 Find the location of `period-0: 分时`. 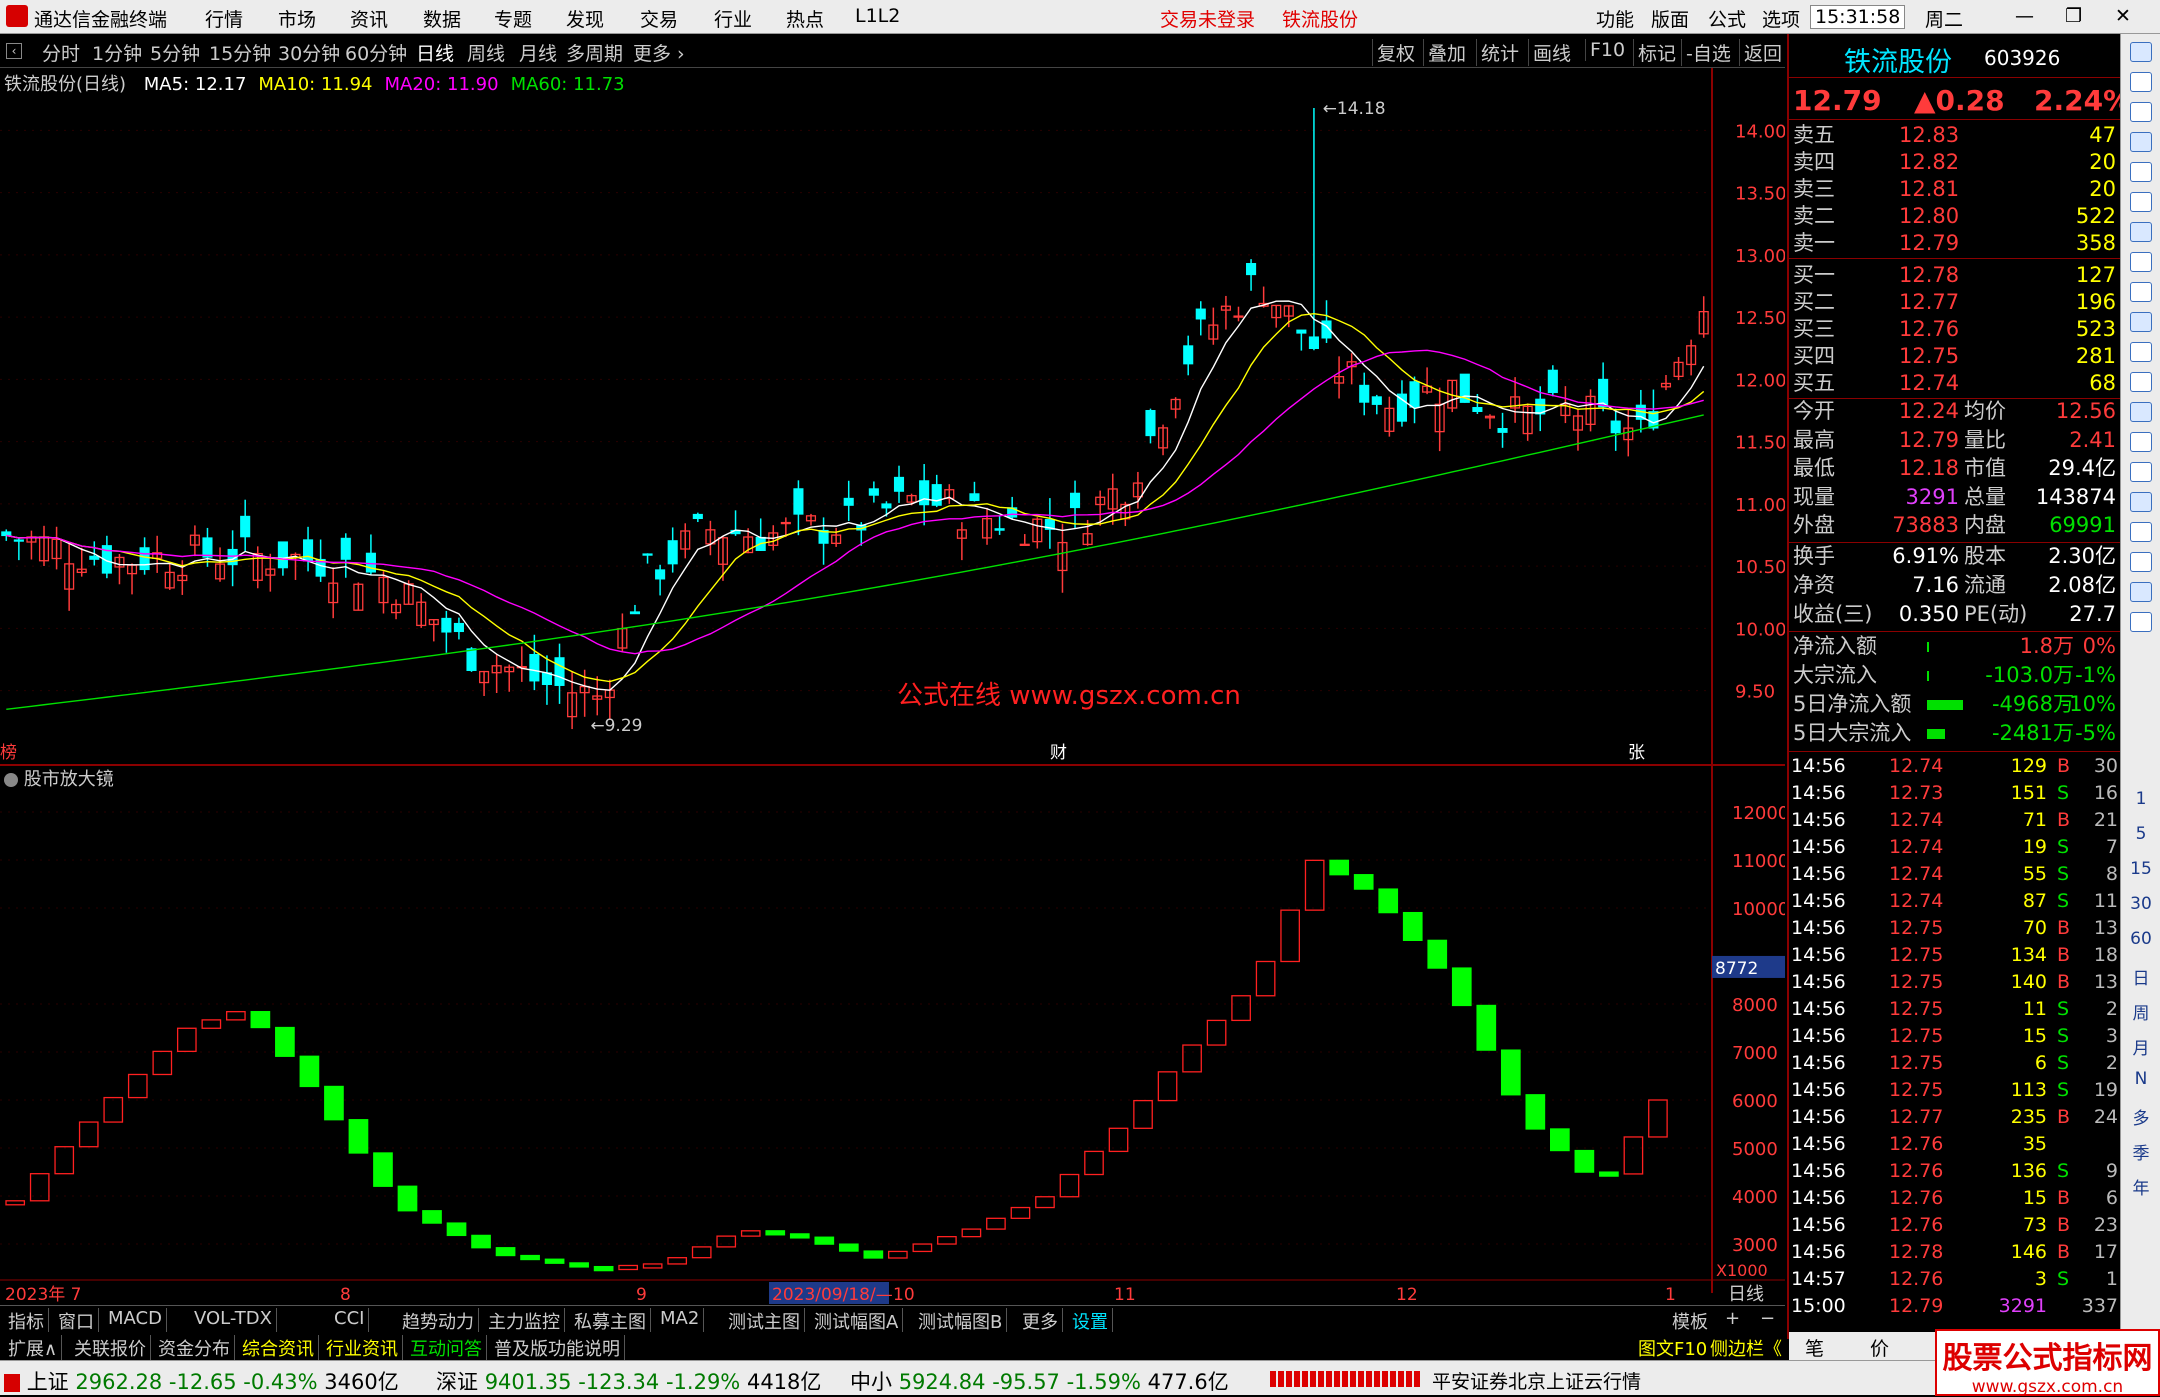

period-0: 分时 is located at coordinates (61, 52).